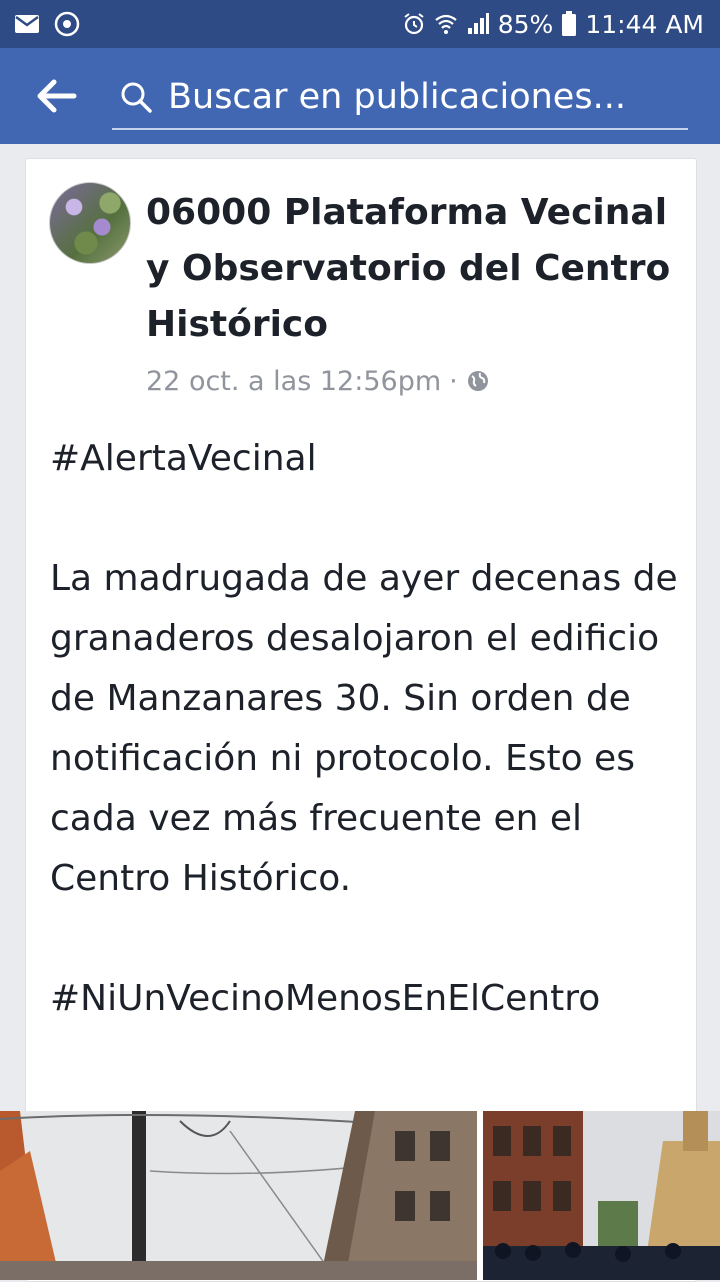  Describe the element at coordinates (67, 24) in the screenshot. I see `messenger-icon` at that location.